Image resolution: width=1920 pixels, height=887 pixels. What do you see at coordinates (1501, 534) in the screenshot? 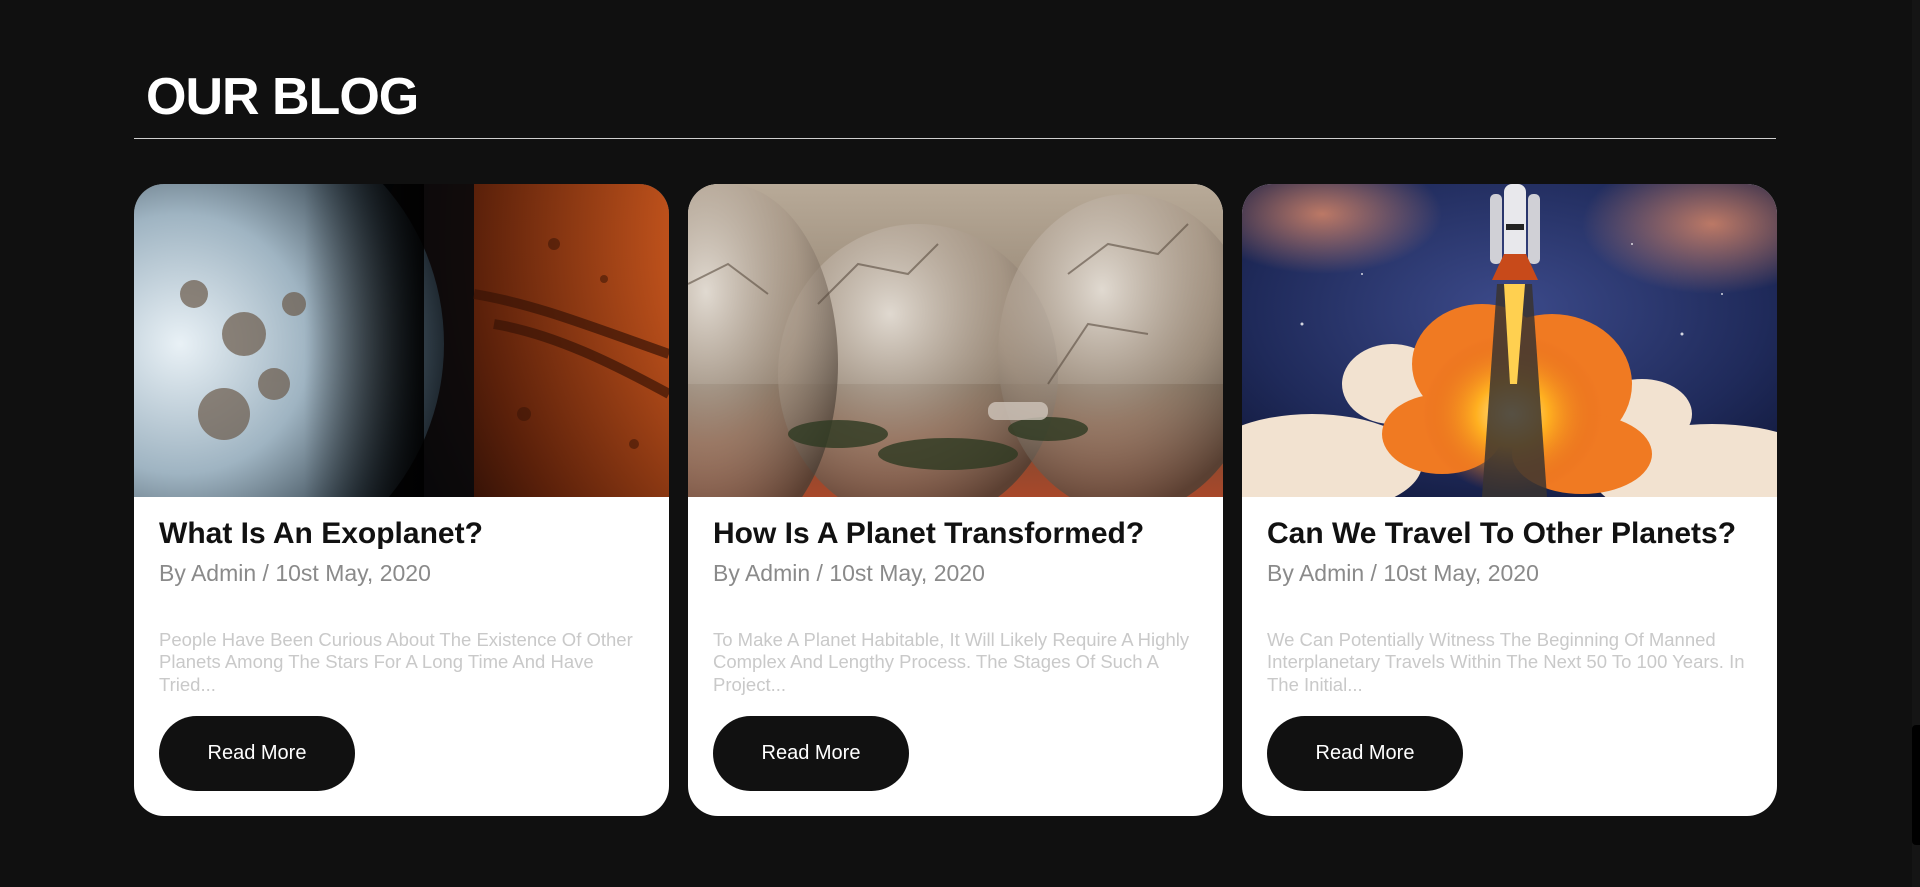
I see `post-title: Can We Travel To Other Planets?` at bounding box center [1501, 534].